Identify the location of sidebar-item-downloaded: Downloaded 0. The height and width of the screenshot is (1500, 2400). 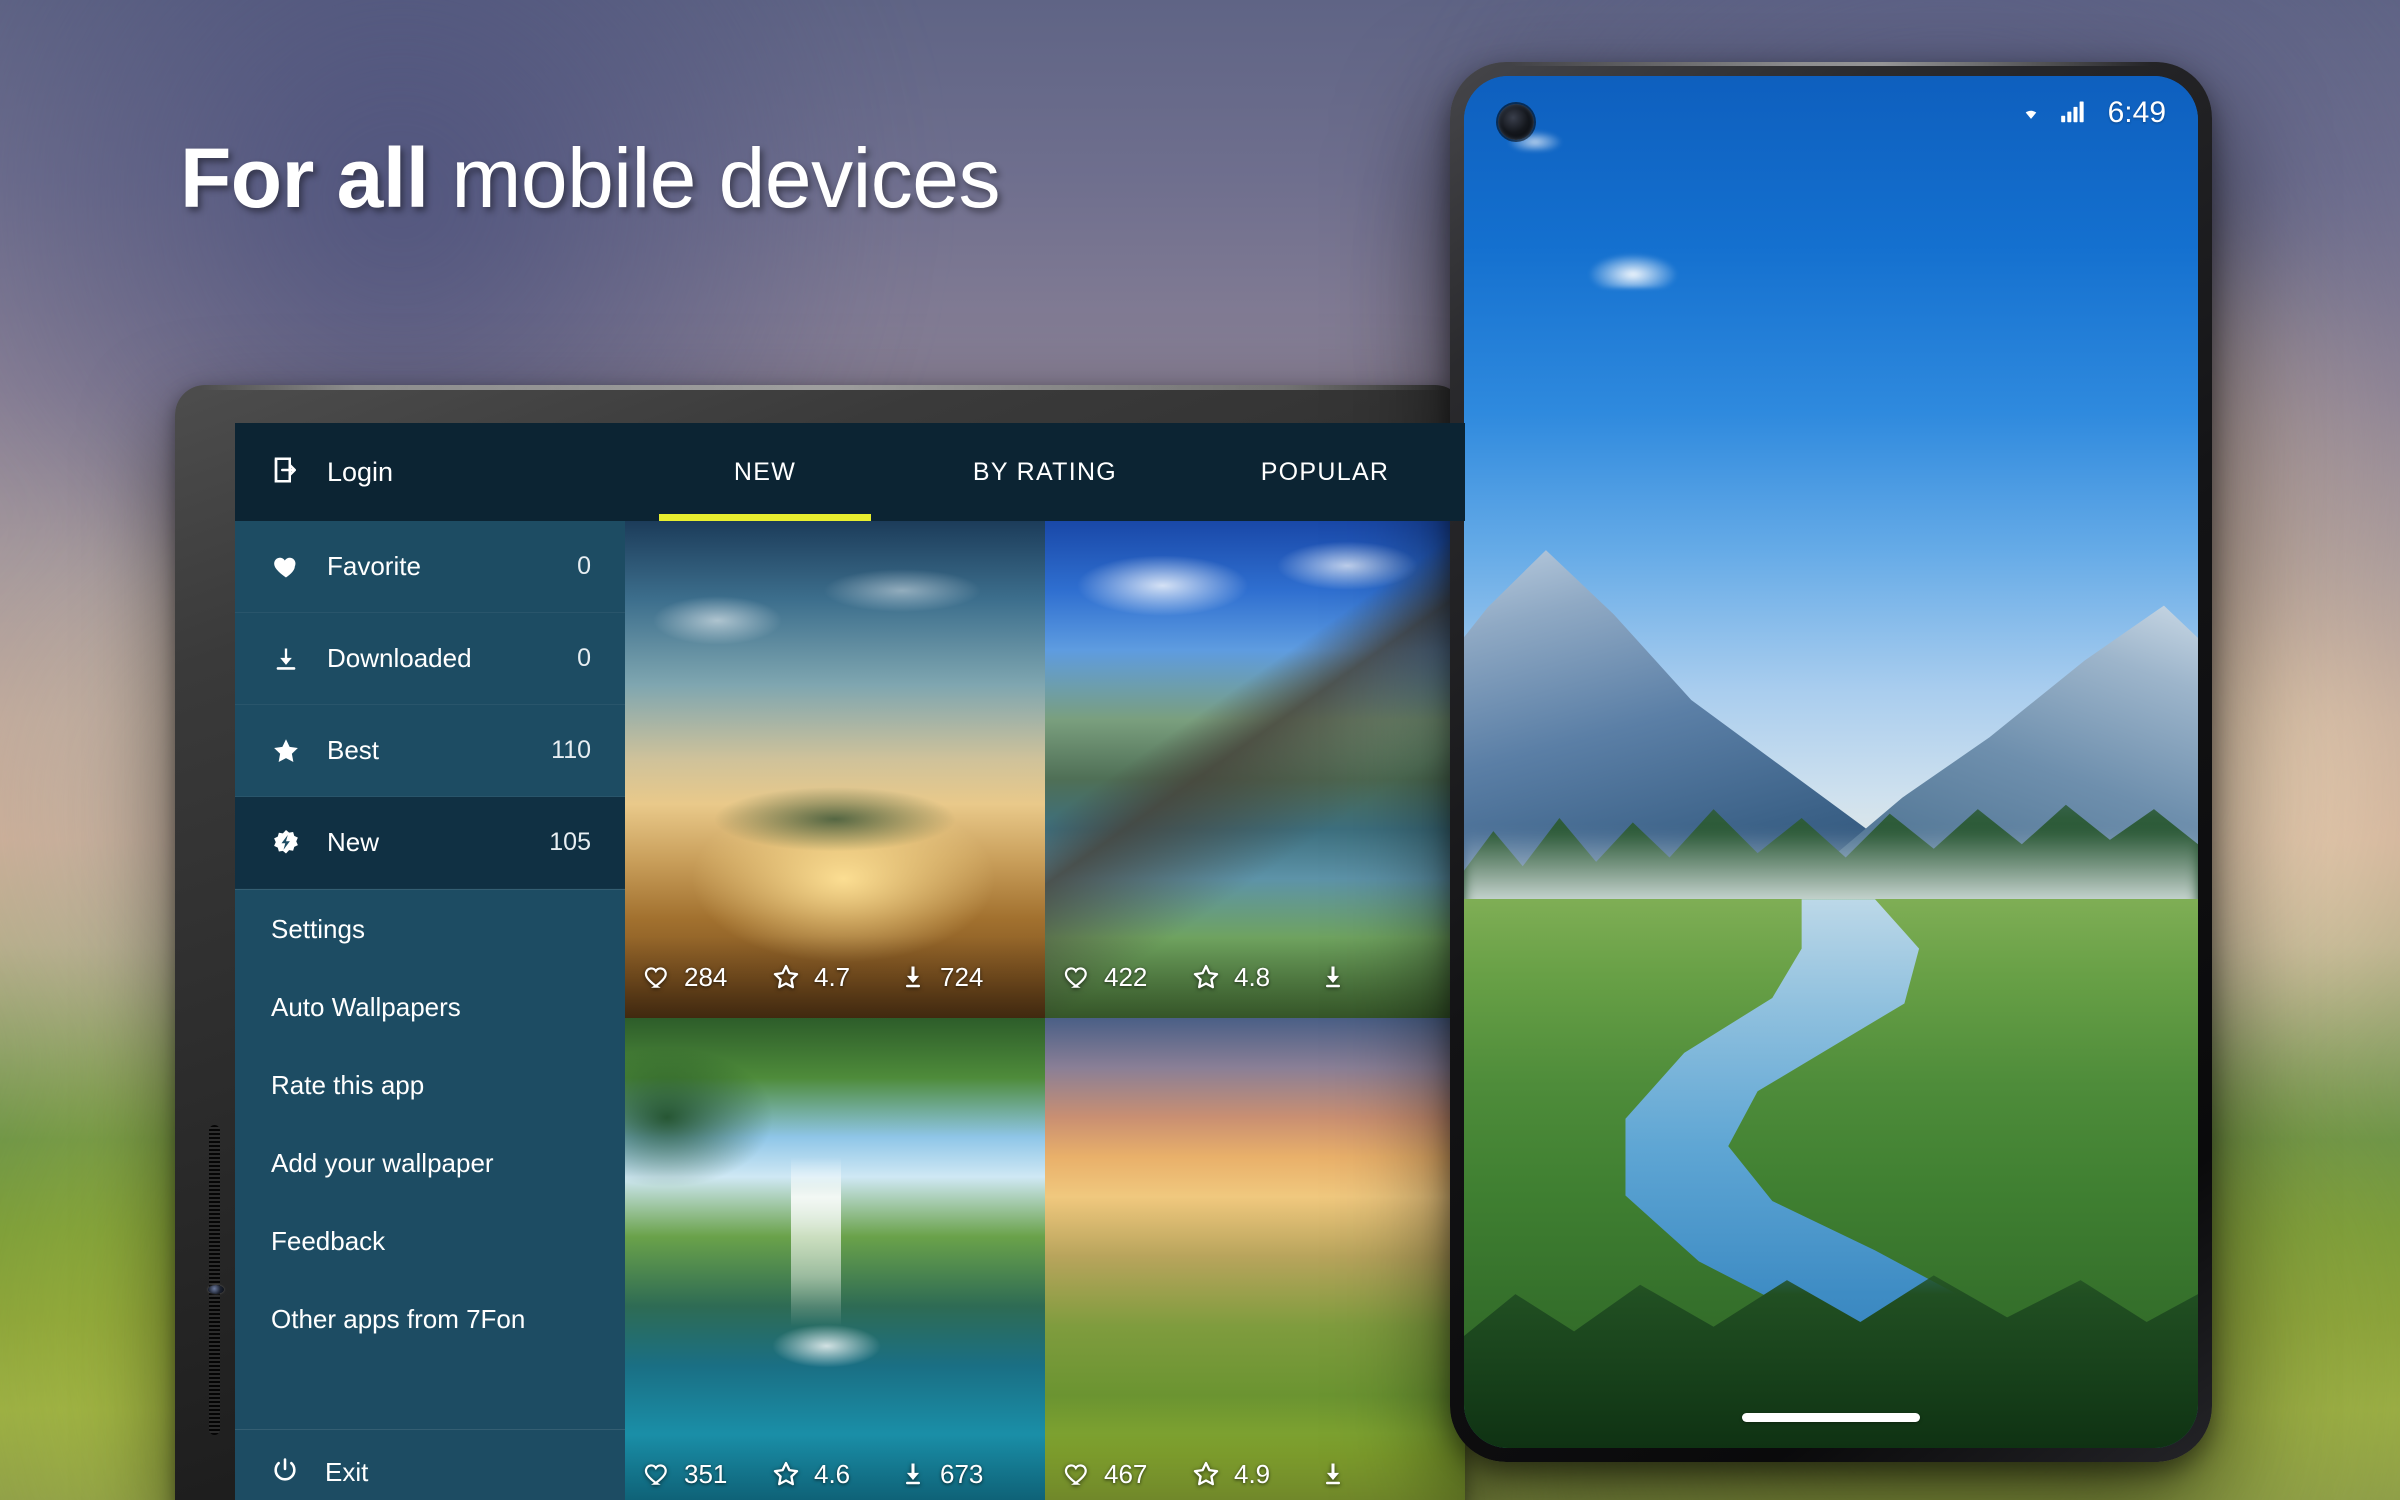
(430, 659).